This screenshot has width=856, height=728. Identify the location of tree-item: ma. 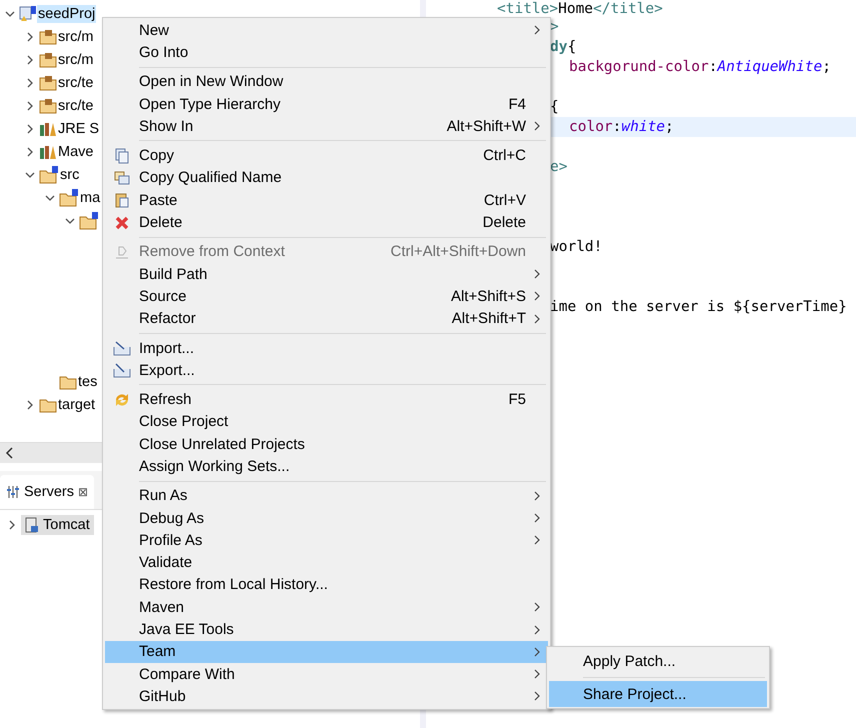
(90, 197).